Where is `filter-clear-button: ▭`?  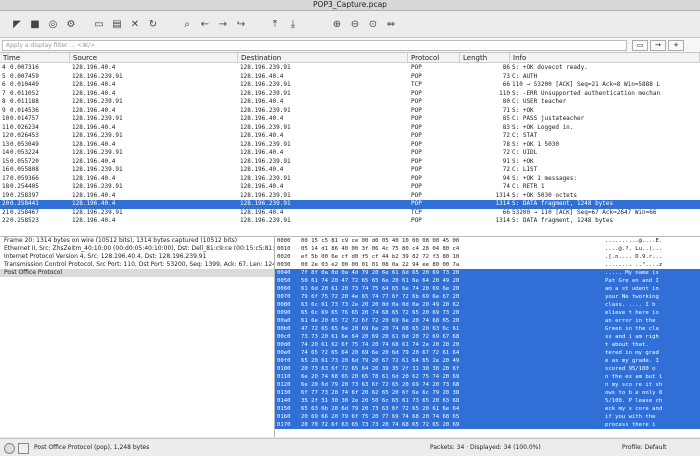 filter-clear-button: ▭ is located at coordinates (640, 45).